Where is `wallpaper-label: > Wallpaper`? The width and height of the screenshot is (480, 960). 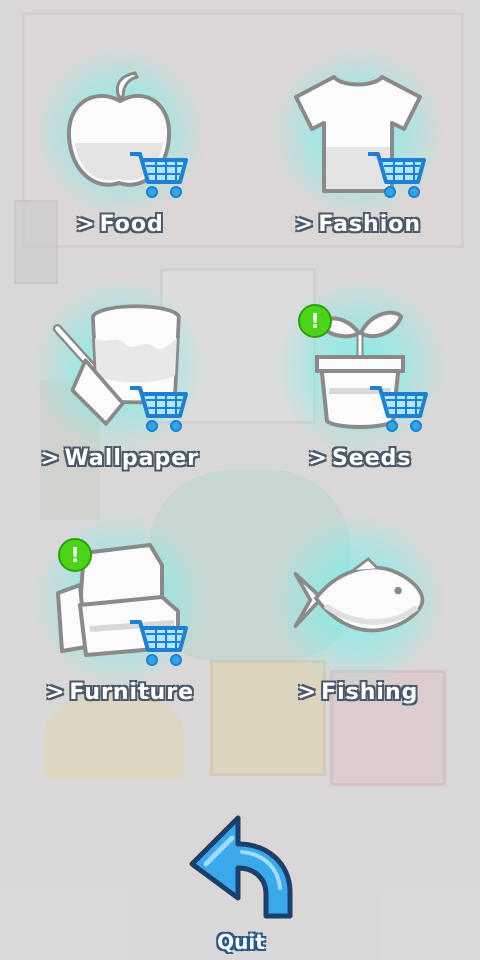 wallpaper-label: > Wallpaper is located at coordinates (120, 458).